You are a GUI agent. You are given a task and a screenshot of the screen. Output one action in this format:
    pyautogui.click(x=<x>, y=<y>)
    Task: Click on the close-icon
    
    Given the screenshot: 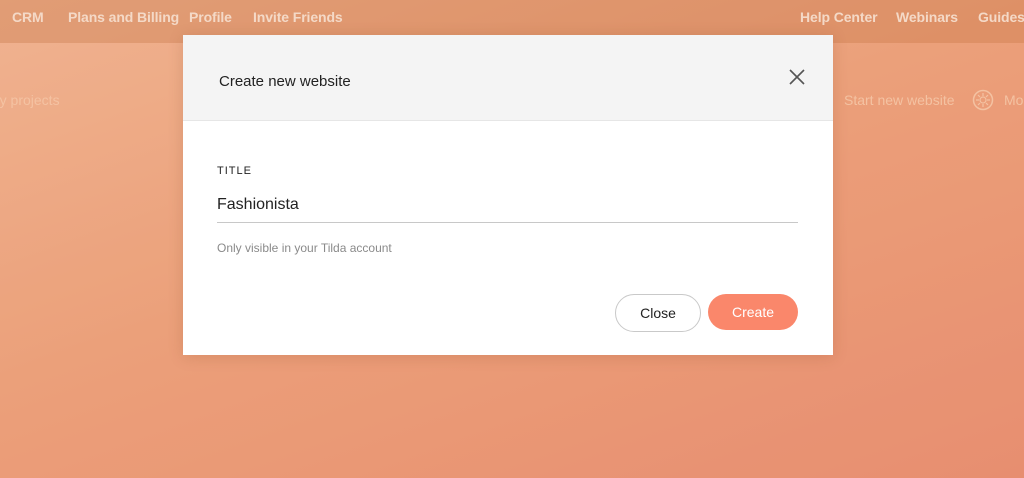 What is the action you would take?
    pyautogui.click(x=797, y=77)
    